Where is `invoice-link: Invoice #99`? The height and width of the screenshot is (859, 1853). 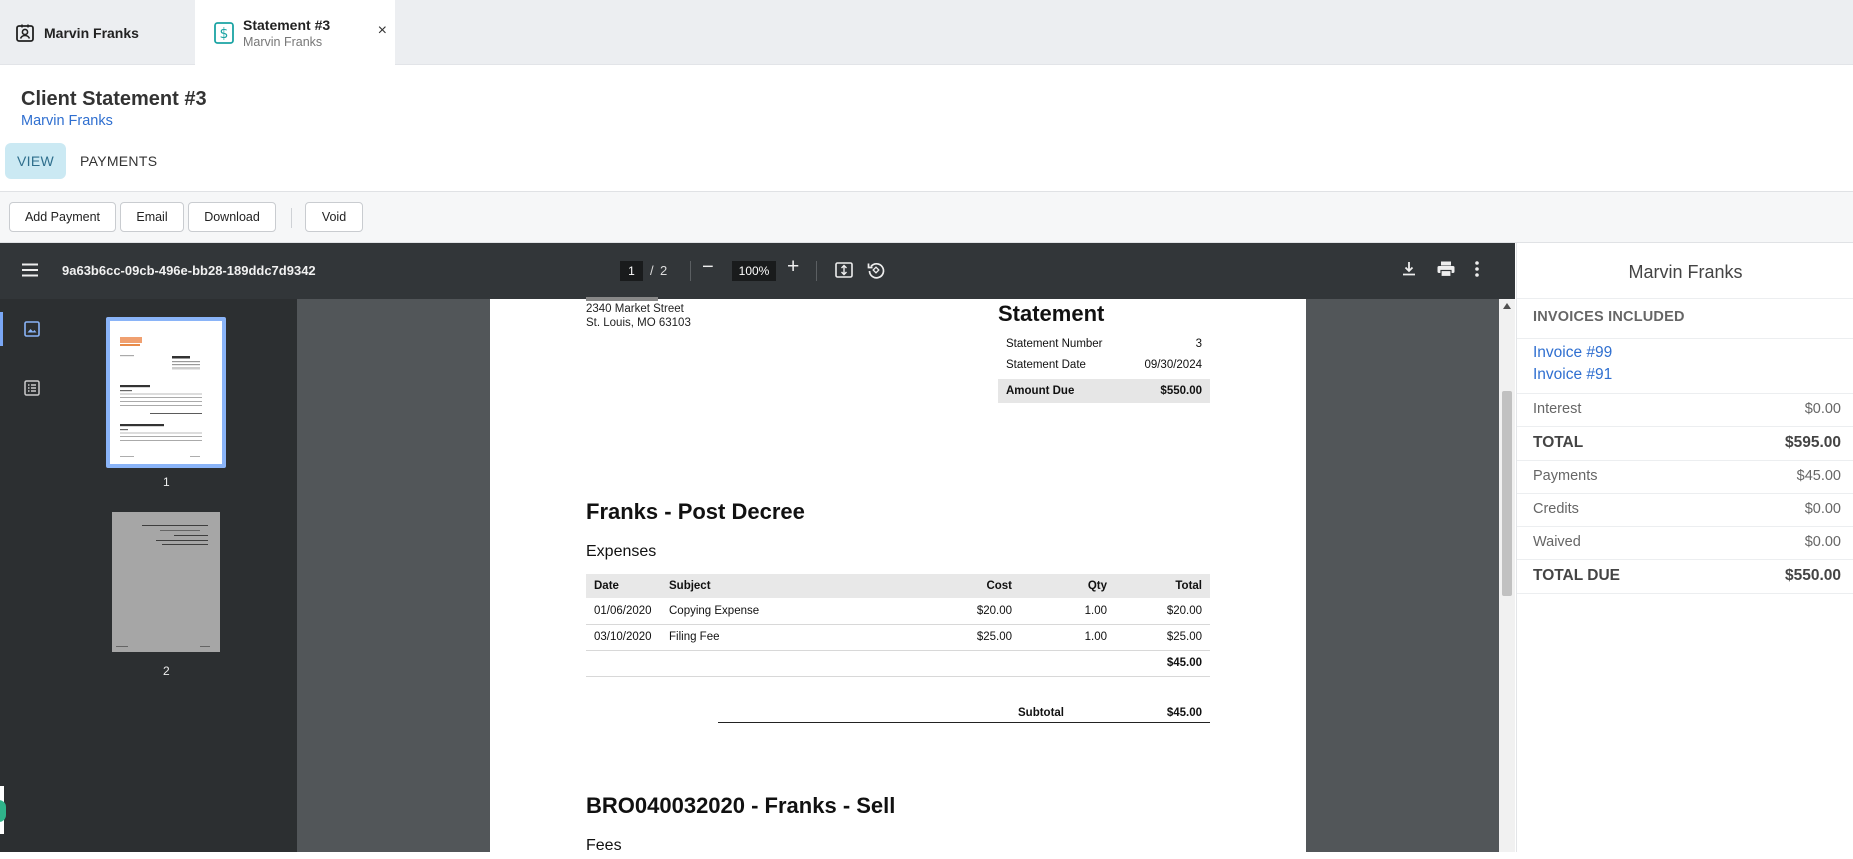 invoice-link: Invoice #99 is located at coordinates (1572, 353).